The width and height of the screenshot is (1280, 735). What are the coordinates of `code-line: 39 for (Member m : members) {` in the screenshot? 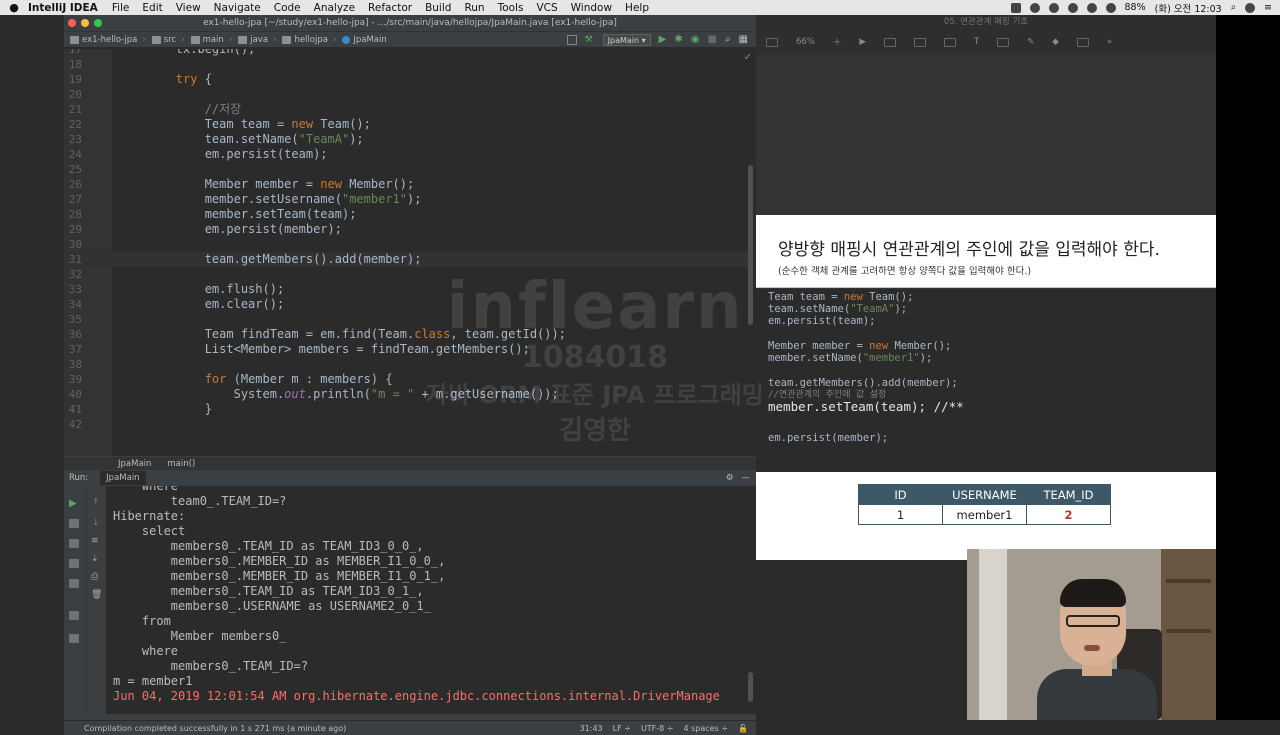 It's located at (406, 379).